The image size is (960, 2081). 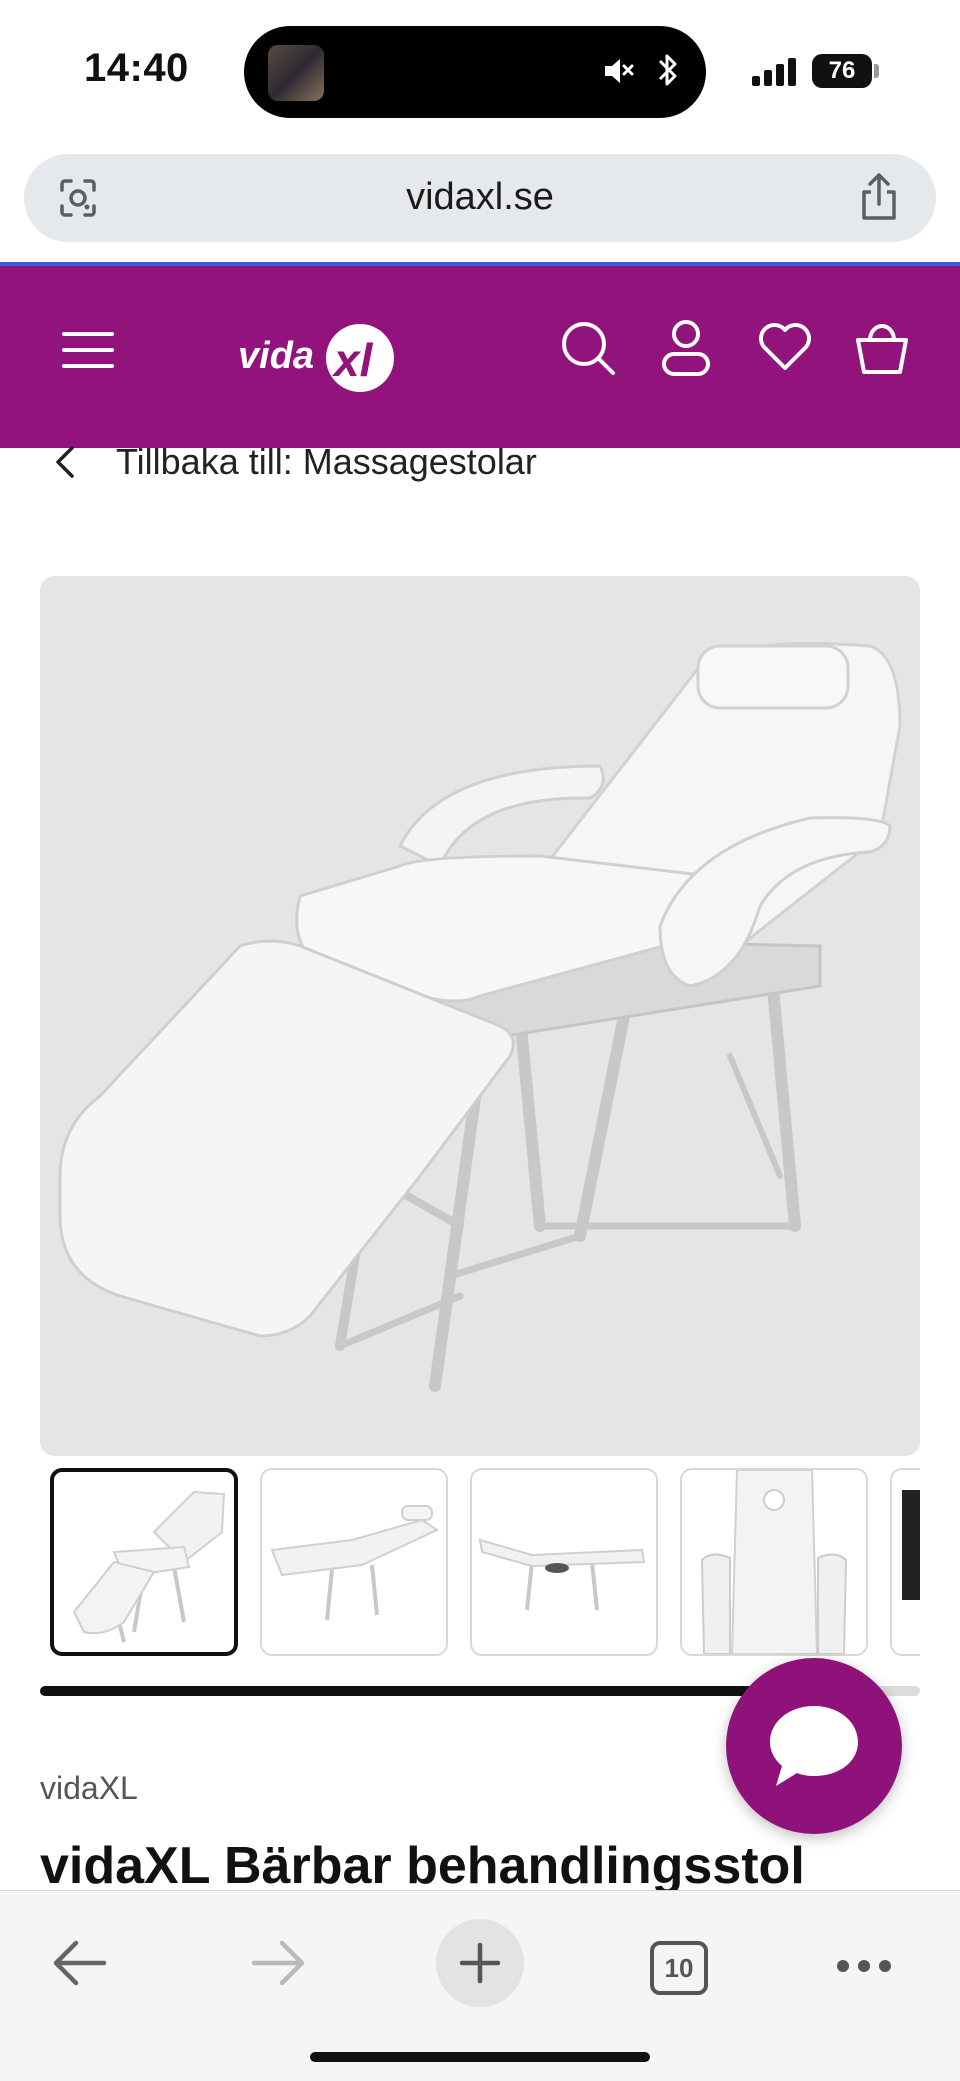 I want to click on back-to-category-link: Tillbaka till: Massagestolar, so click(x=294, y=462).